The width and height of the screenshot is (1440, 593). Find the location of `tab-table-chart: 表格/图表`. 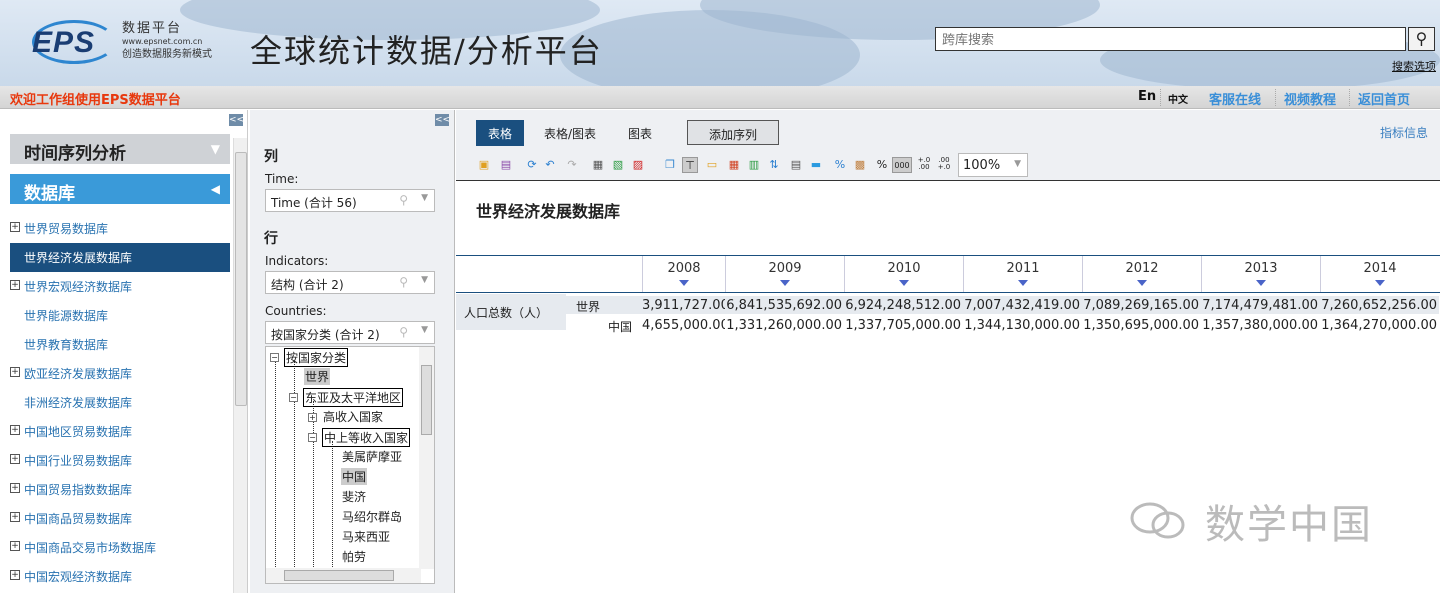

tab-table-chart: 表格/图表 is located at coordinates (570, 133).